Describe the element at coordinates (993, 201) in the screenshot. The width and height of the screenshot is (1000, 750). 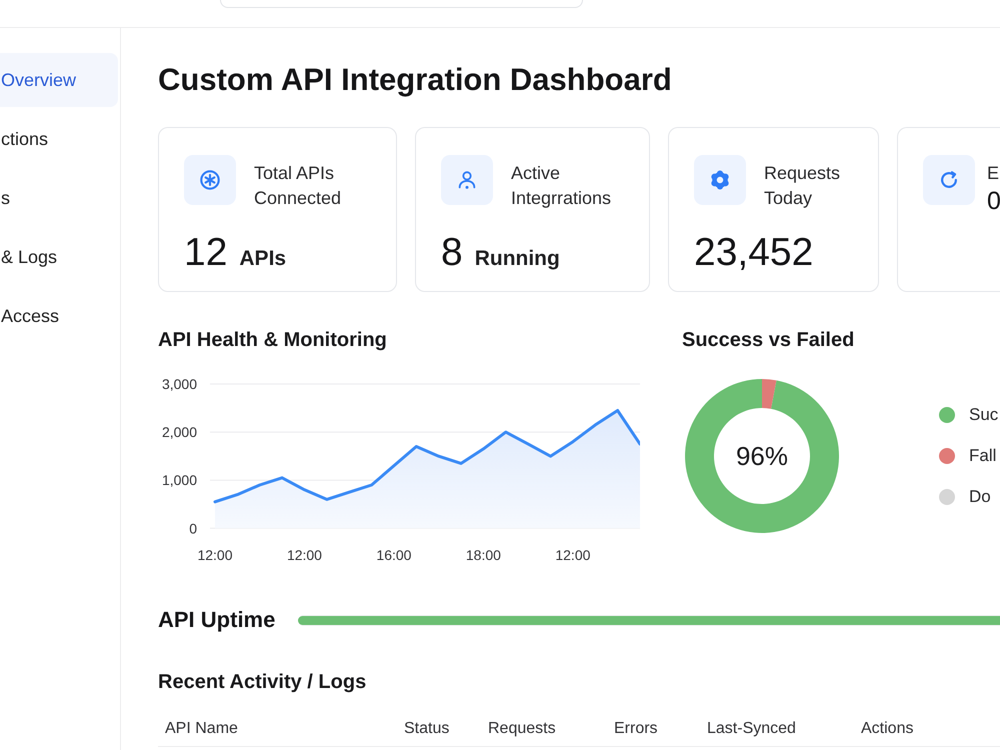
I see `stat-value: 0` at that location.